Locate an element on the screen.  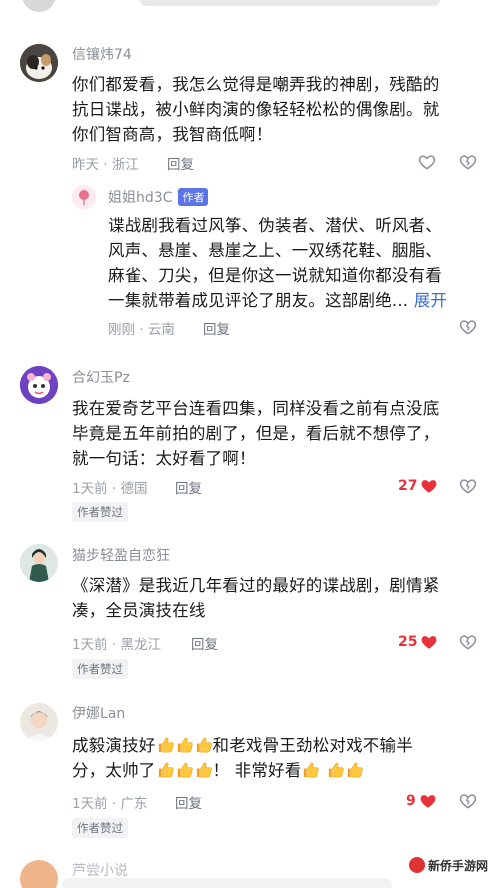
comment-text-part: ！ 非常好看 is located at coordinates (257, 770).